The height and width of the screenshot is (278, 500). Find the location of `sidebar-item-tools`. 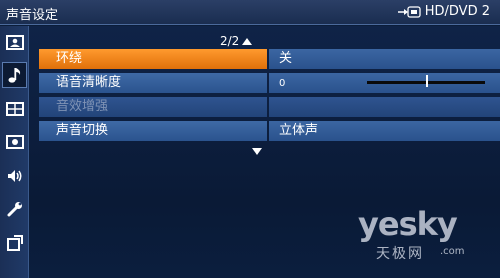

sidebar-item-tools is located at coordinates (14, 209).